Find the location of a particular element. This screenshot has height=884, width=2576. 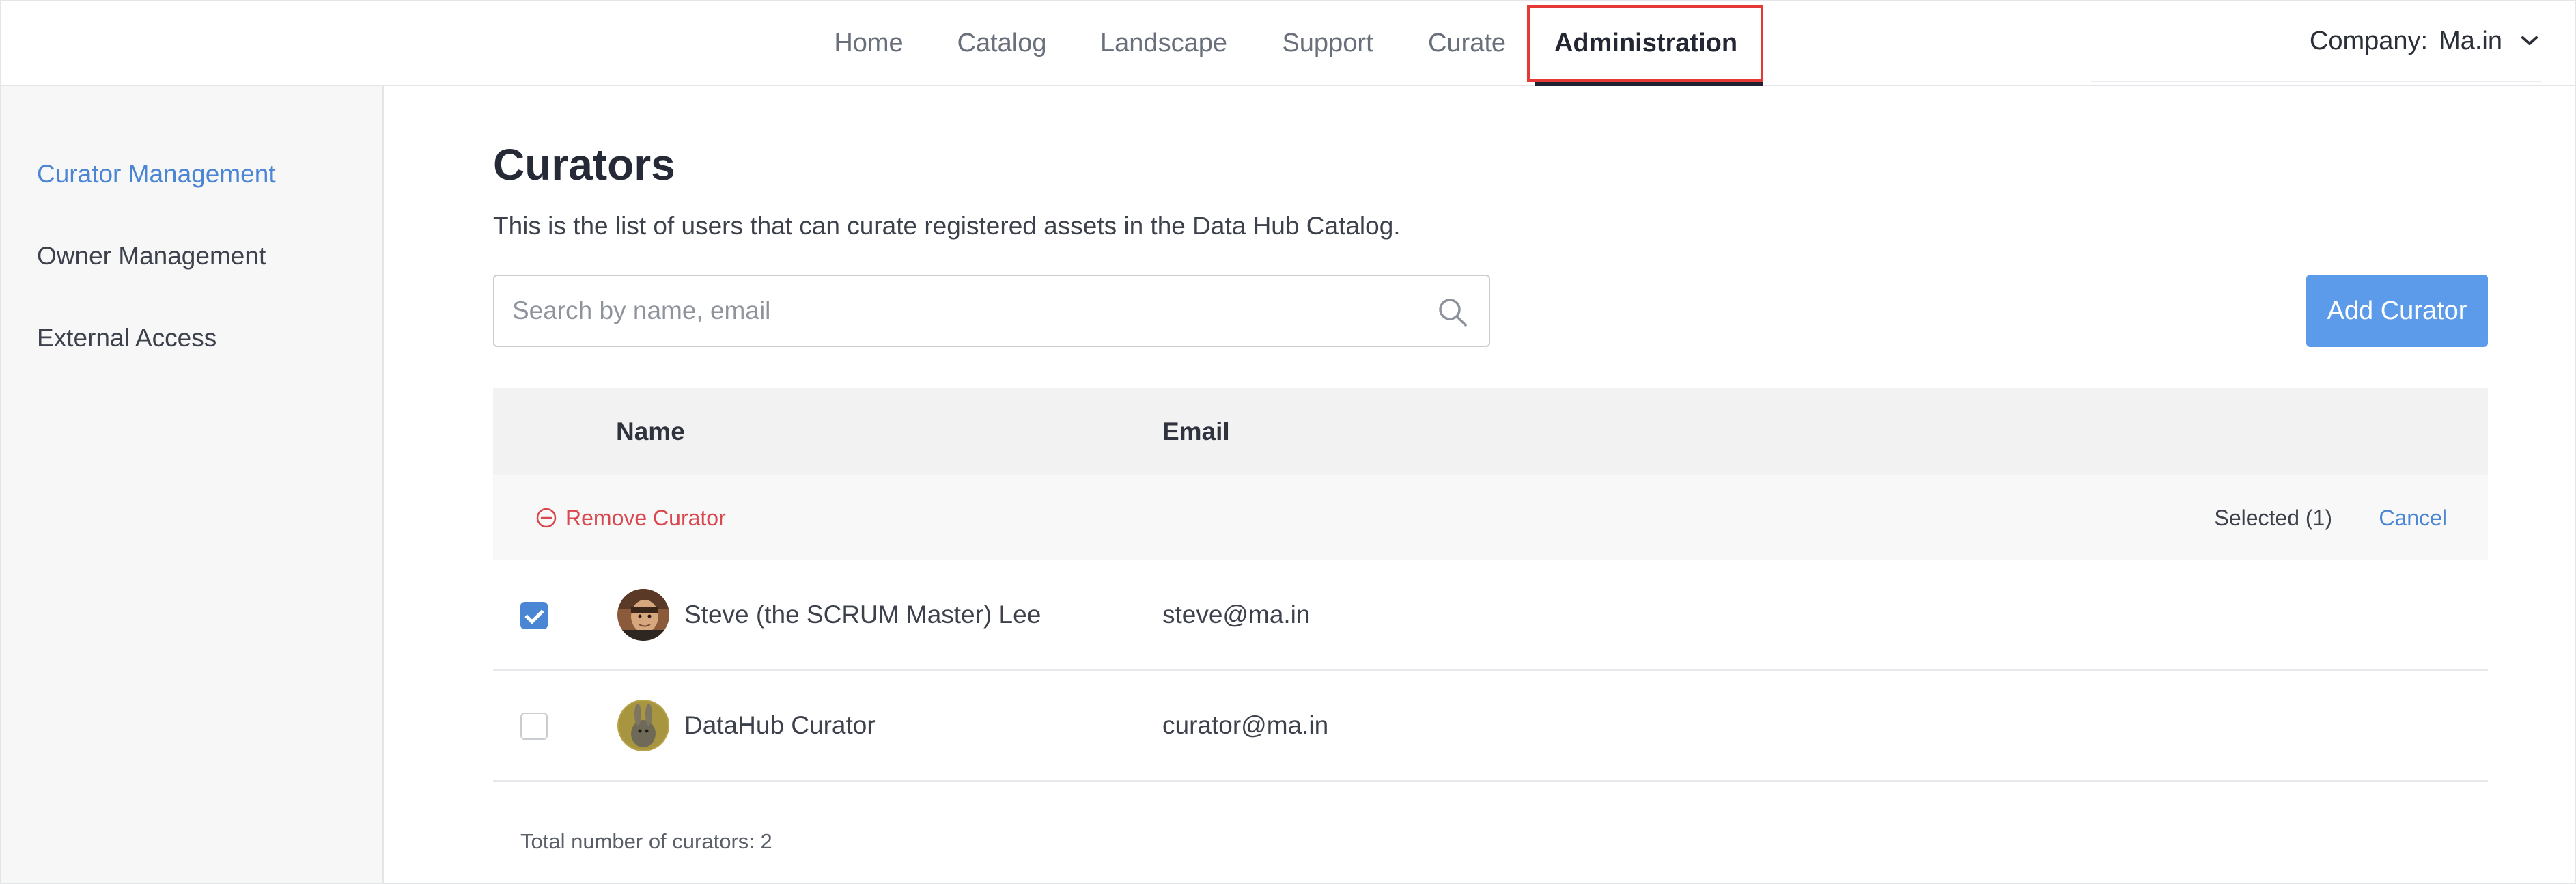

company-label: Company: is located at coordinates (2368, 40).